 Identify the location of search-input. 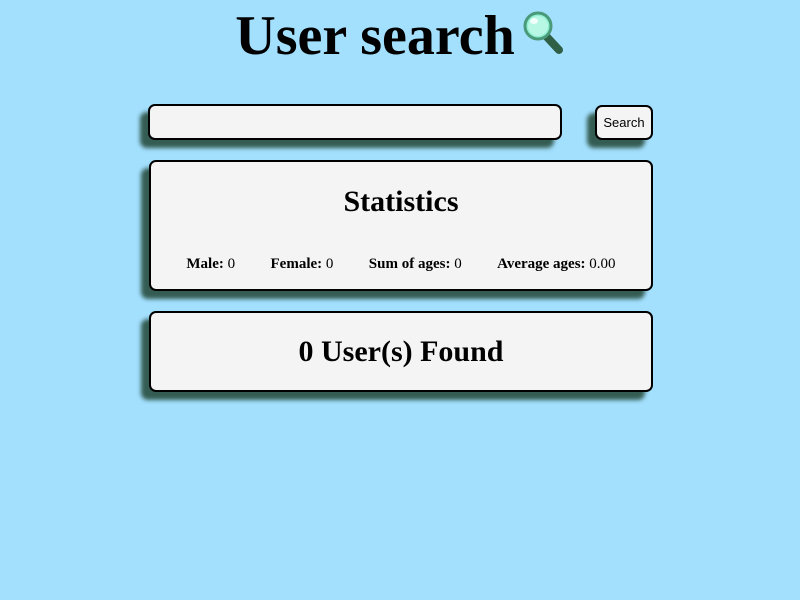
(355, 122).